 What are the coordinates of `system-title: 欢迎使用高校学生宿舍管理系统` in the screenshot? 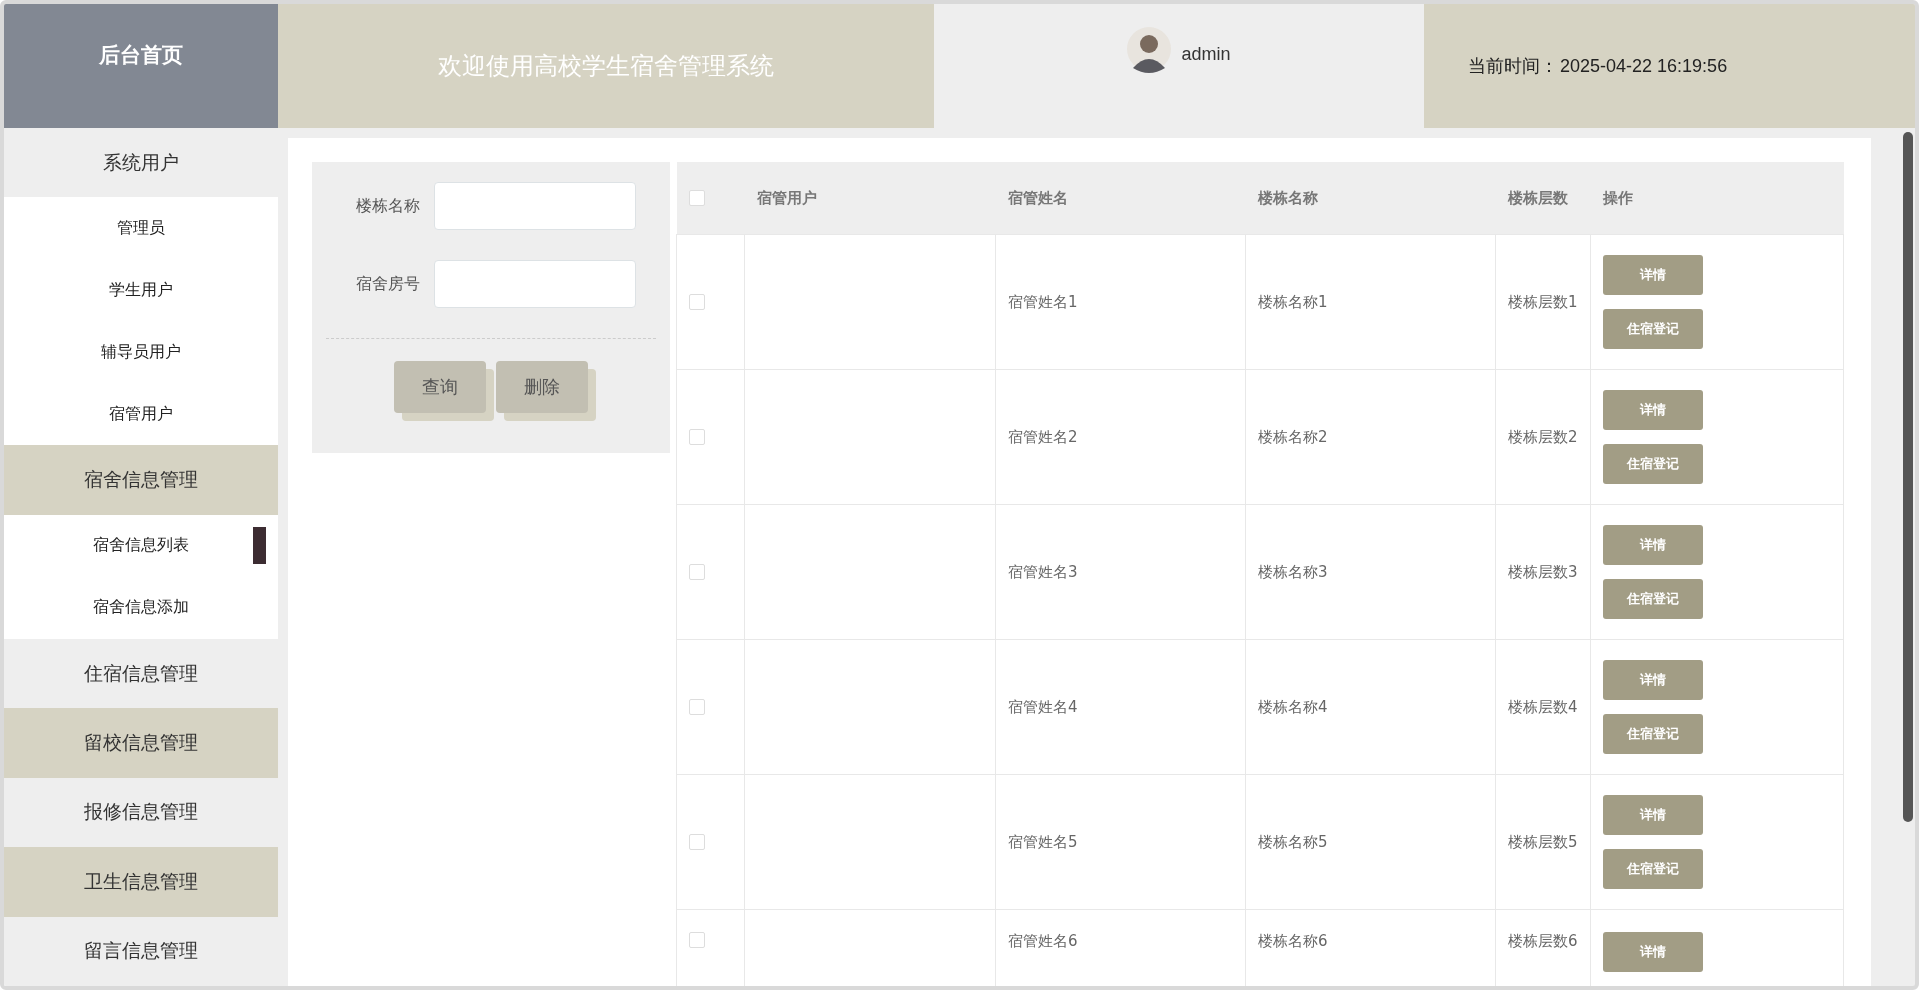 It's located at (606, 66).